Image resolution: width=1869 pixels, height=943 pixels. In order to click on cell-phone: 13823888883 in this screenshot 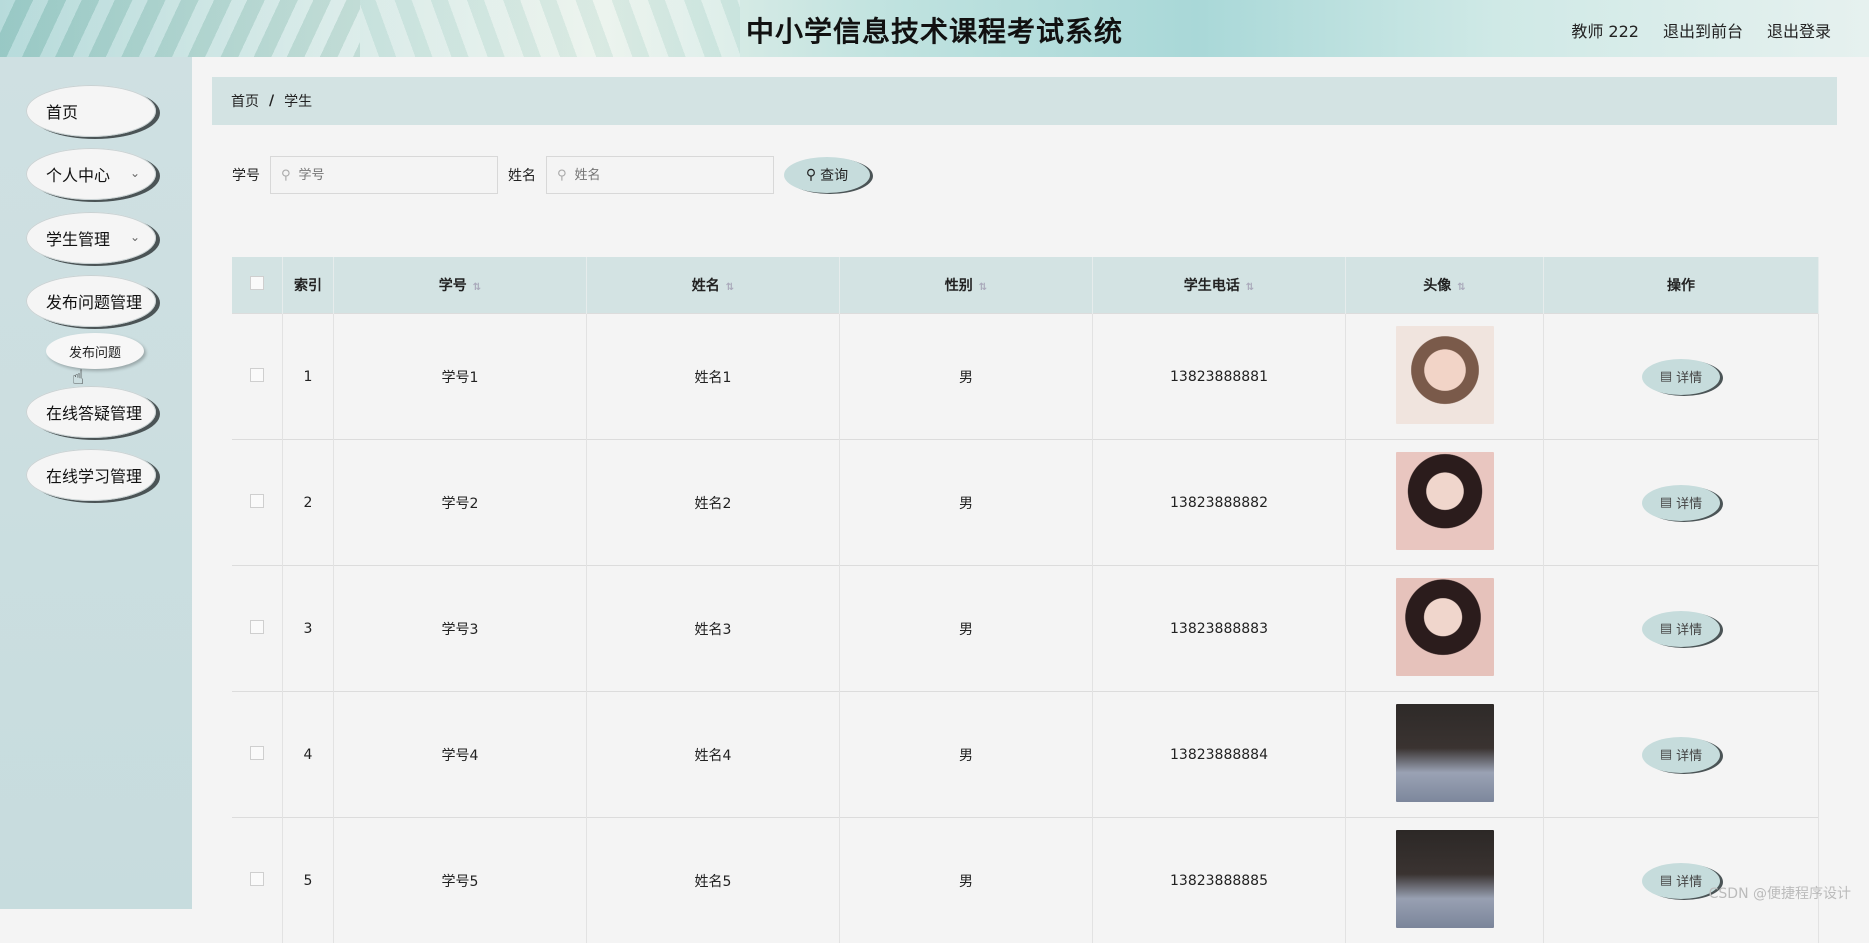, I will do `click(1219, 629)`.